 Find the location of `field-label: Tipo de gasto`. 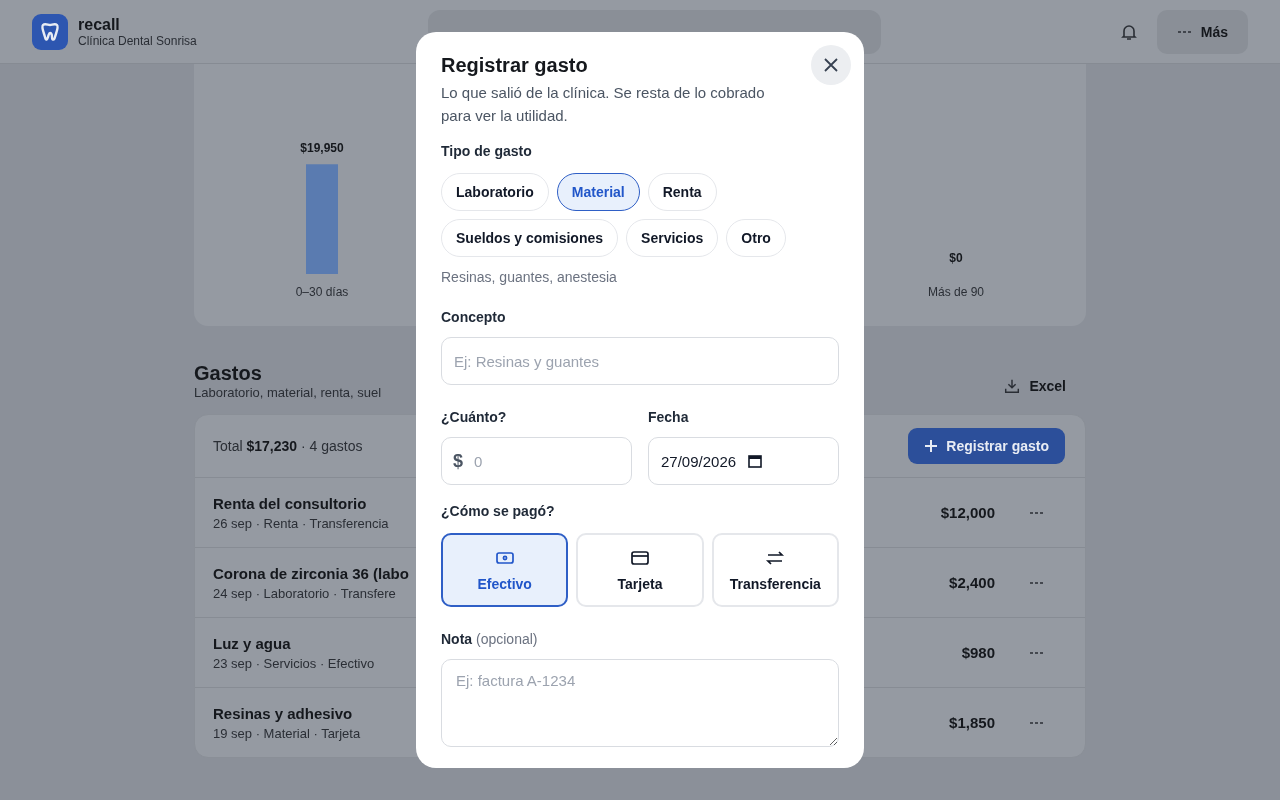

field-label: Tipo de gasto is located at coordinates (487, 151).